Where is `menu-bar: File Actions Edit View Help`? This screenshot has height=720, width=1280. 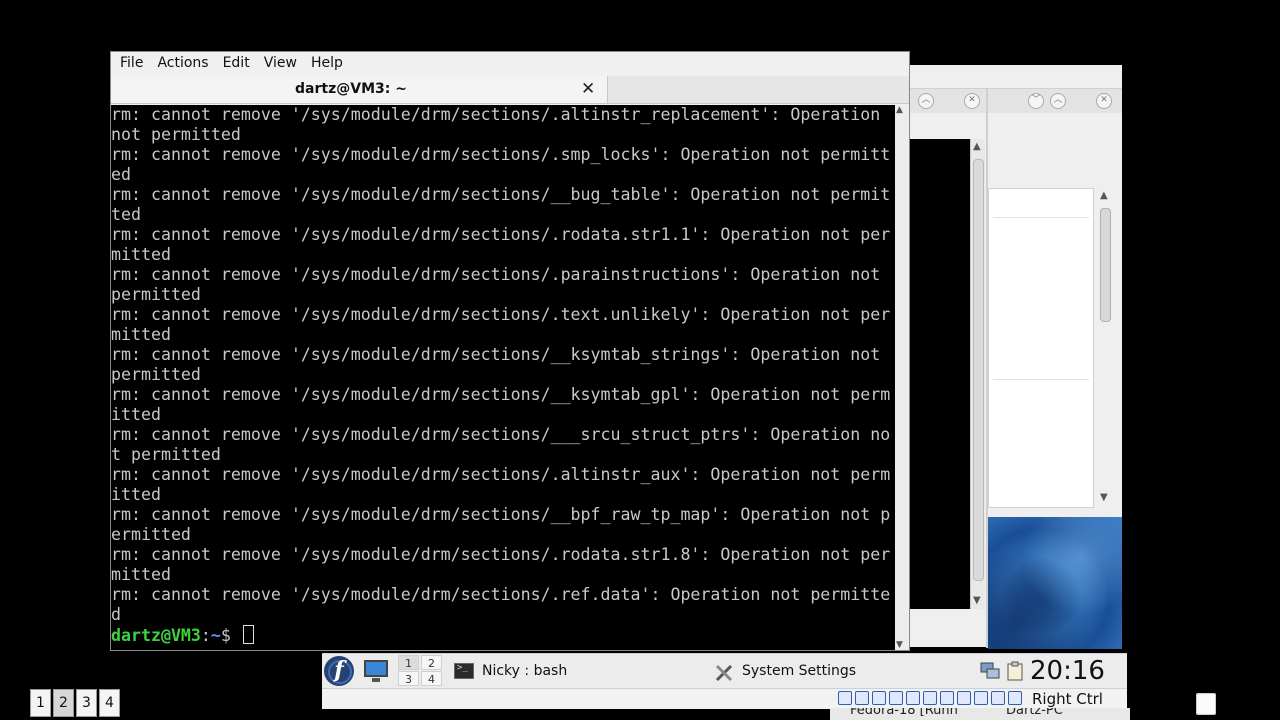
menu-bar: File Actions Edit View Help is located at coordinates (510, 63).